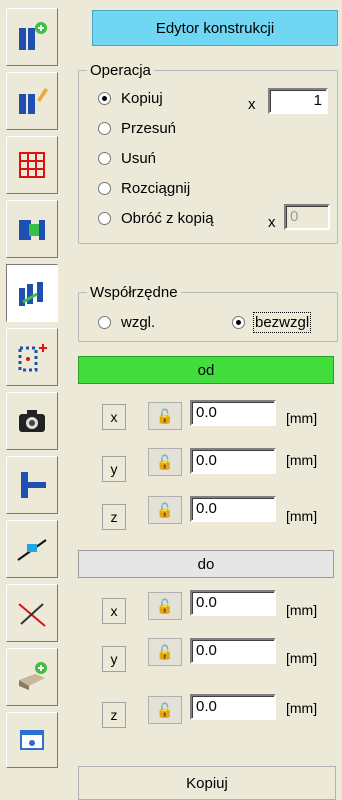 This screenshot has width=342, height=800. What do you see at coordinates (208, 313) in the screenshot?
I see `coordinates-group: Współrzędne` at bounding box center [208, 313].